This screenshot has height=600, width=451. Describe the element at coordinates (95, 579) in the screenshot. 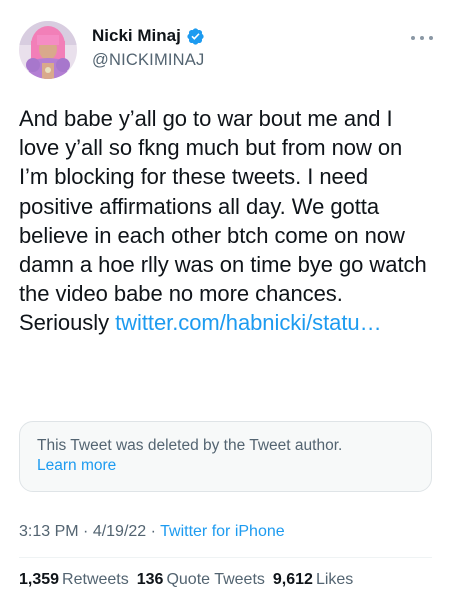

I see `retweets-label: Retweets` at that location.